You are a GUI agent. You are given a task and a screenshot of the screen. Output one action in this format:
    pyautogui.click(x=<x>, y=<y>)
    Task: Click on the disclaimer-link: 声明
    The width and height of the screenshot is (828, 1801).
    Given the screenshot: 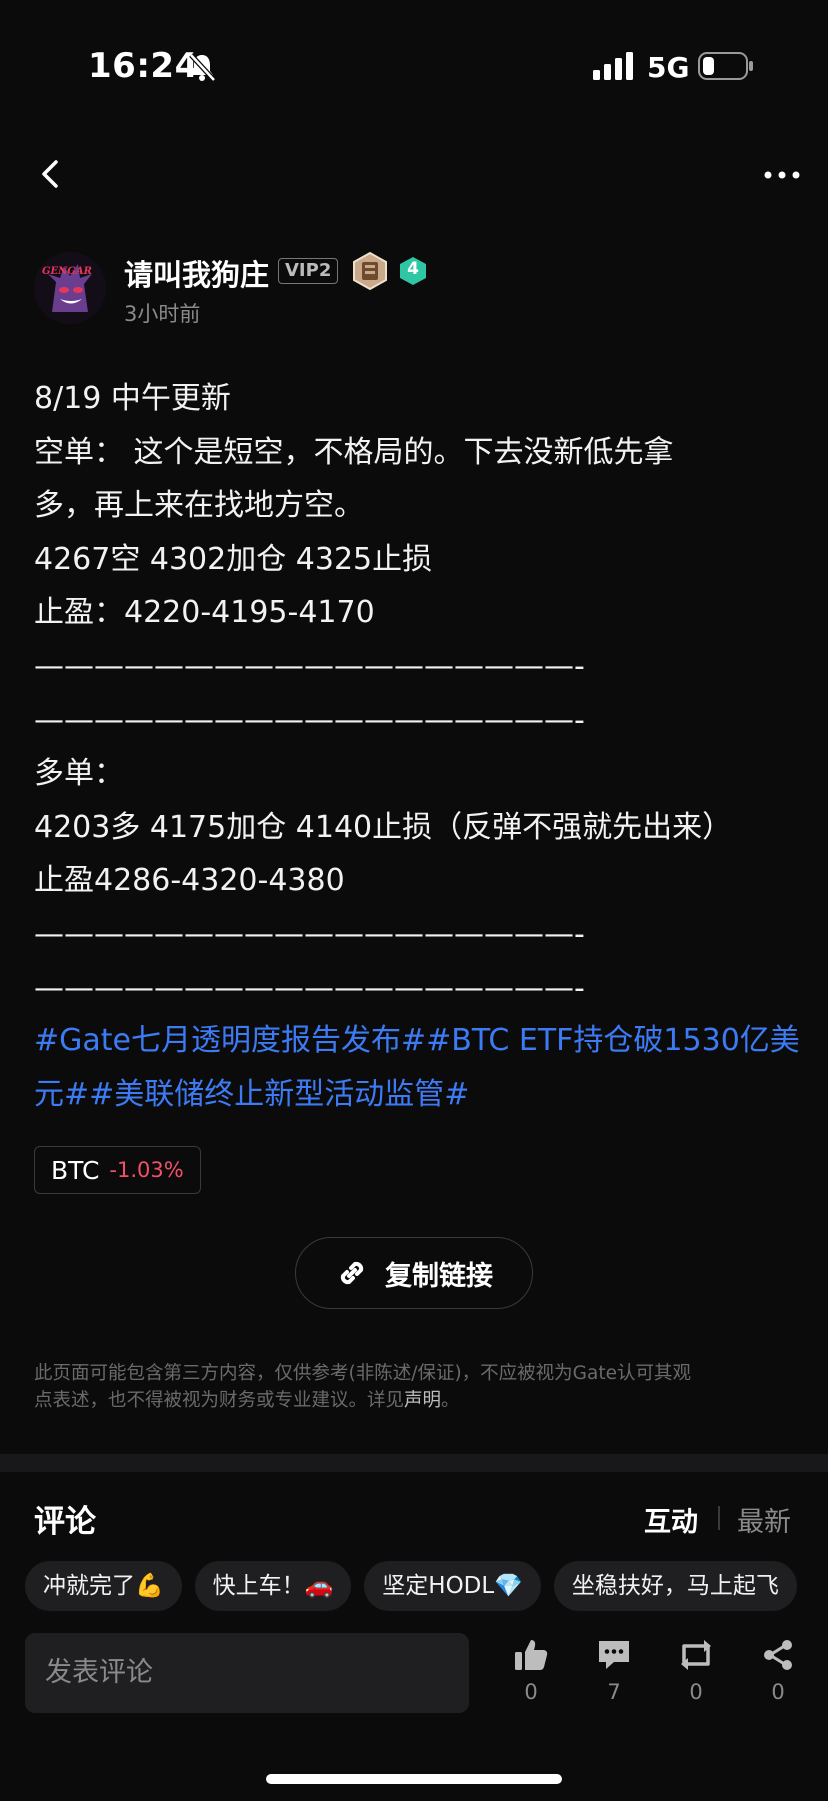 What is the action you would take?
    pyautogui.click(x=422, y=1400)
    